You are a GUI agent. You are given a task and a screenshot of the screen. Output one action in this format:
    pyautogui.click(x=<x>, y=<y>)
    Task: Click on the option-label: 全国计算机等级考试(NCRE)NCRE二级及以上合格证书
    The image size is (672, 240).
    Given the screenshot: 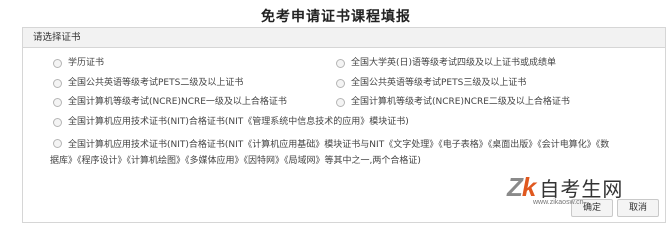 What is the action you would take?
    pyautogui.click(x=460, y=102)
    